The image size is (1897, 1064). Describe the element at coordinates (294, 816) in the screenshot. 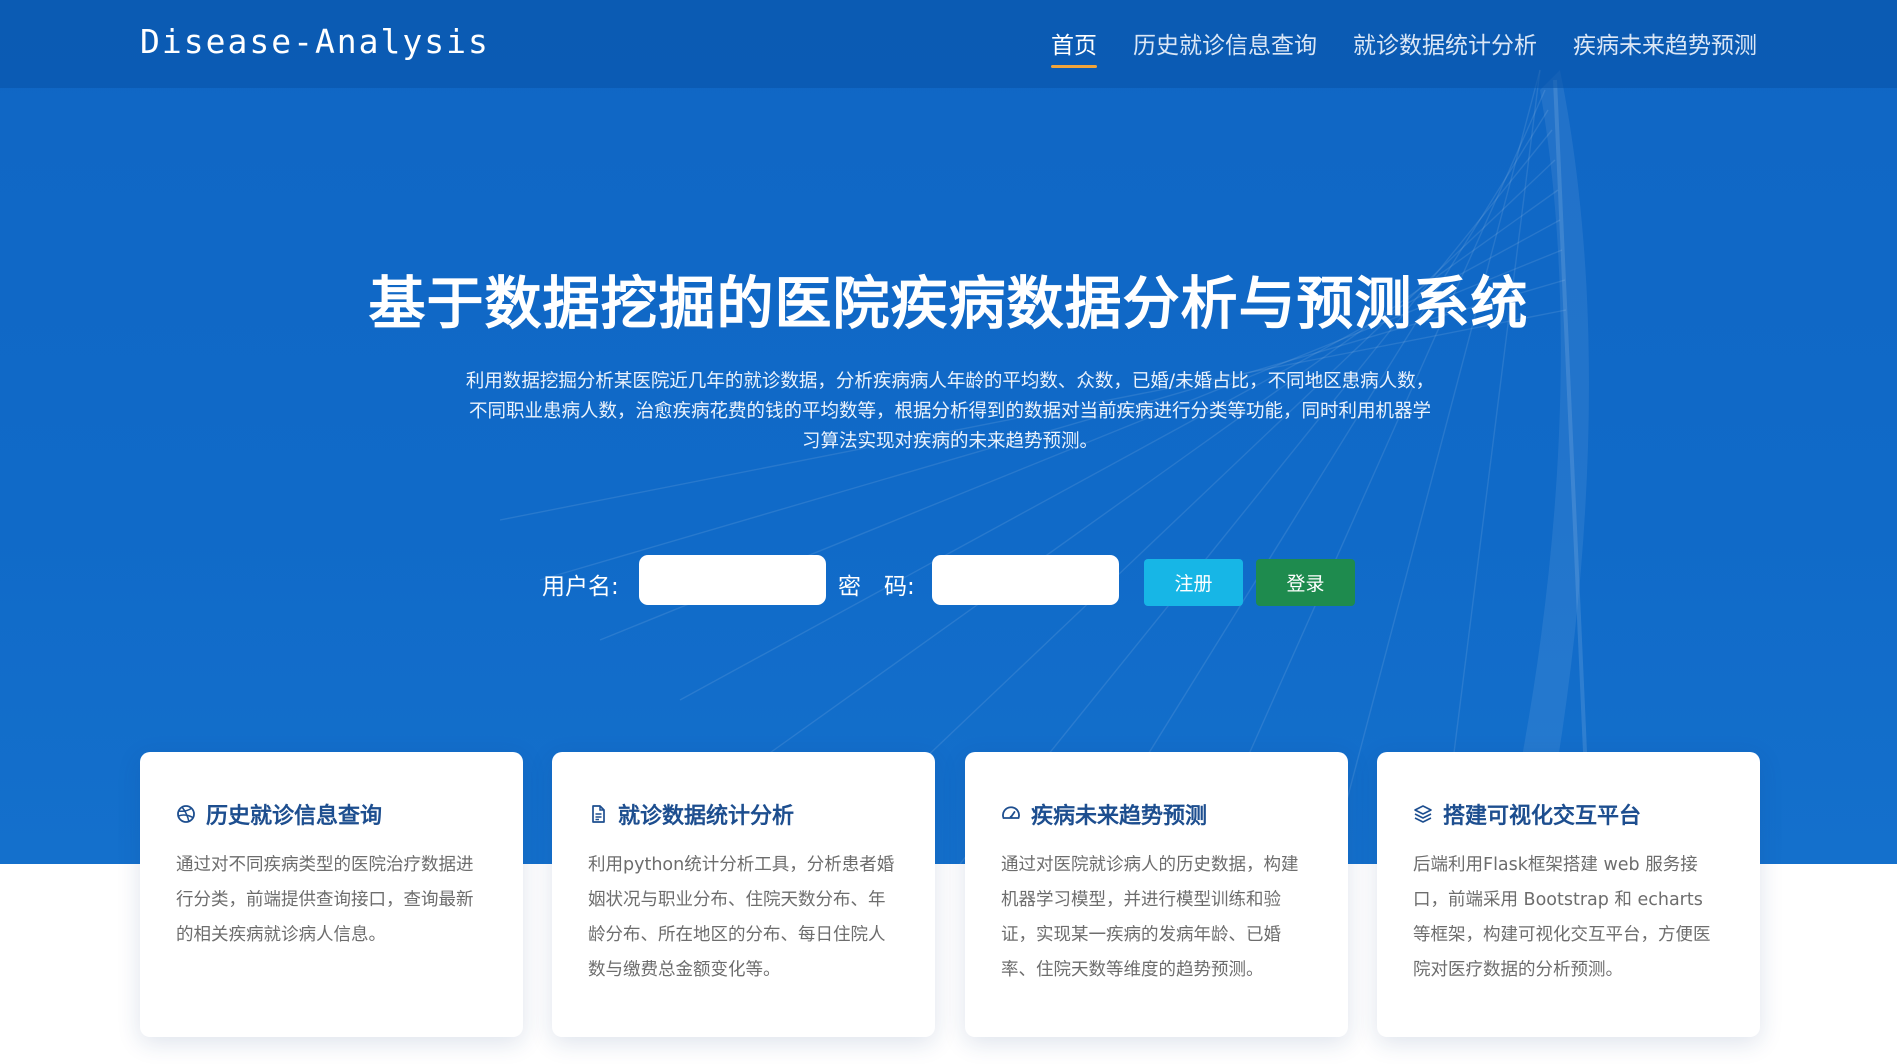

I see `card-title: 历史就诊信息查询` at that location.